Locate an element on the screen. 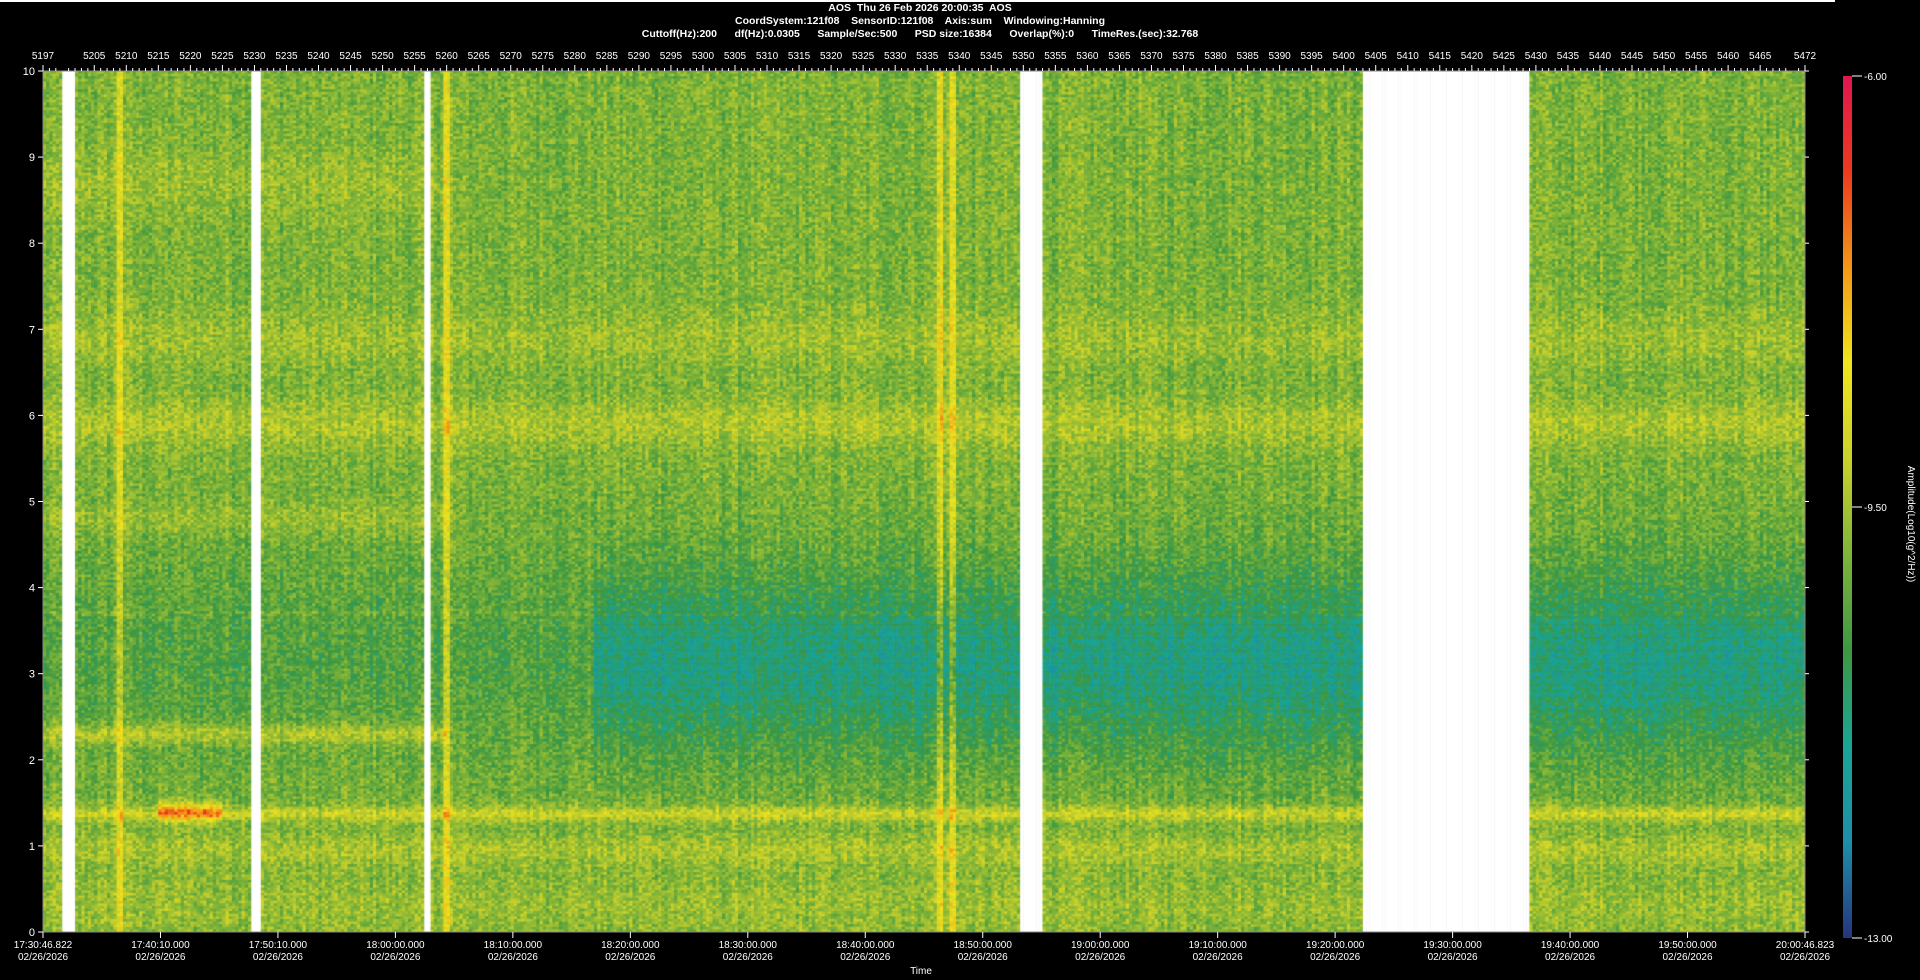 The width and height of the screenshot is (1920, 980). top-tick-label: 5345 is located at coordinates (991, 56).